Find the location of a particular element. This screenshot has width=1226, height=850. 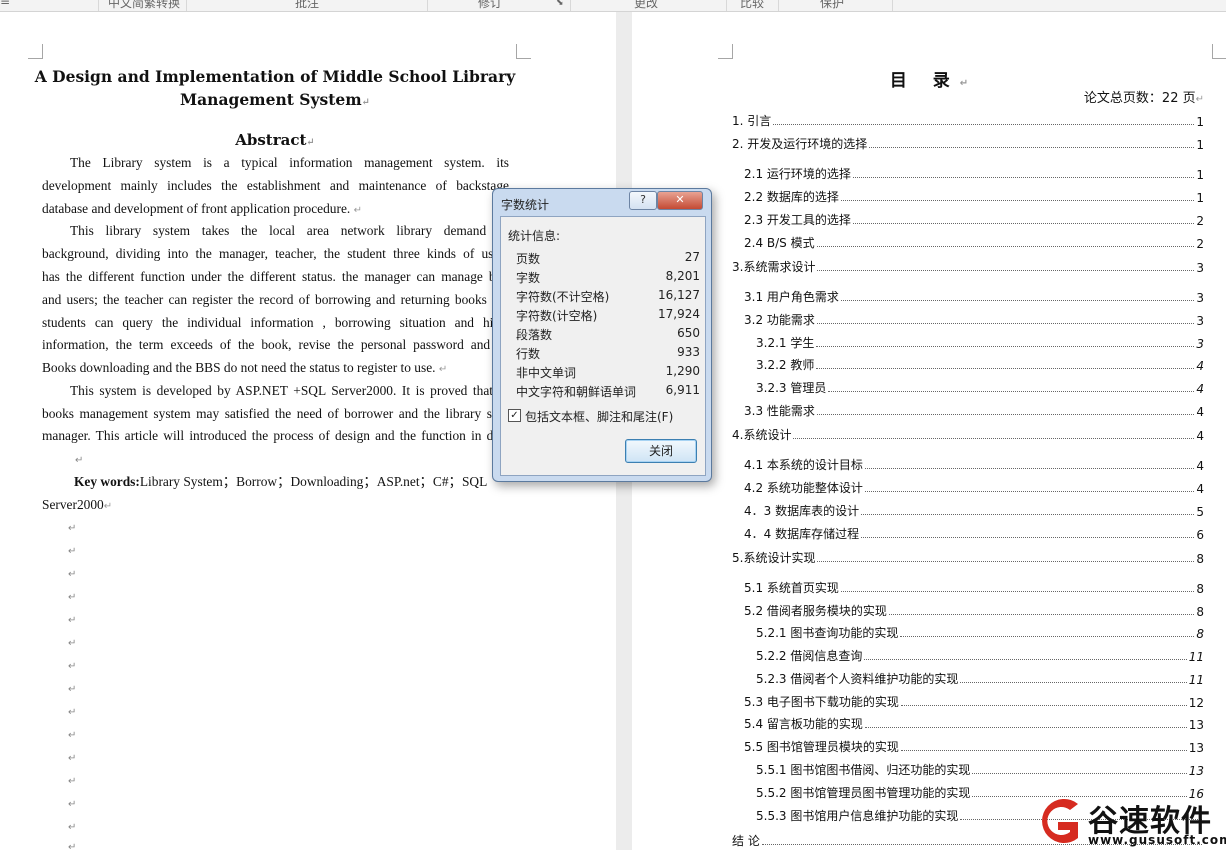

toc-entry: 5.5 图书馆管理员模块的实现 13 is located at coordinates (974, 746).